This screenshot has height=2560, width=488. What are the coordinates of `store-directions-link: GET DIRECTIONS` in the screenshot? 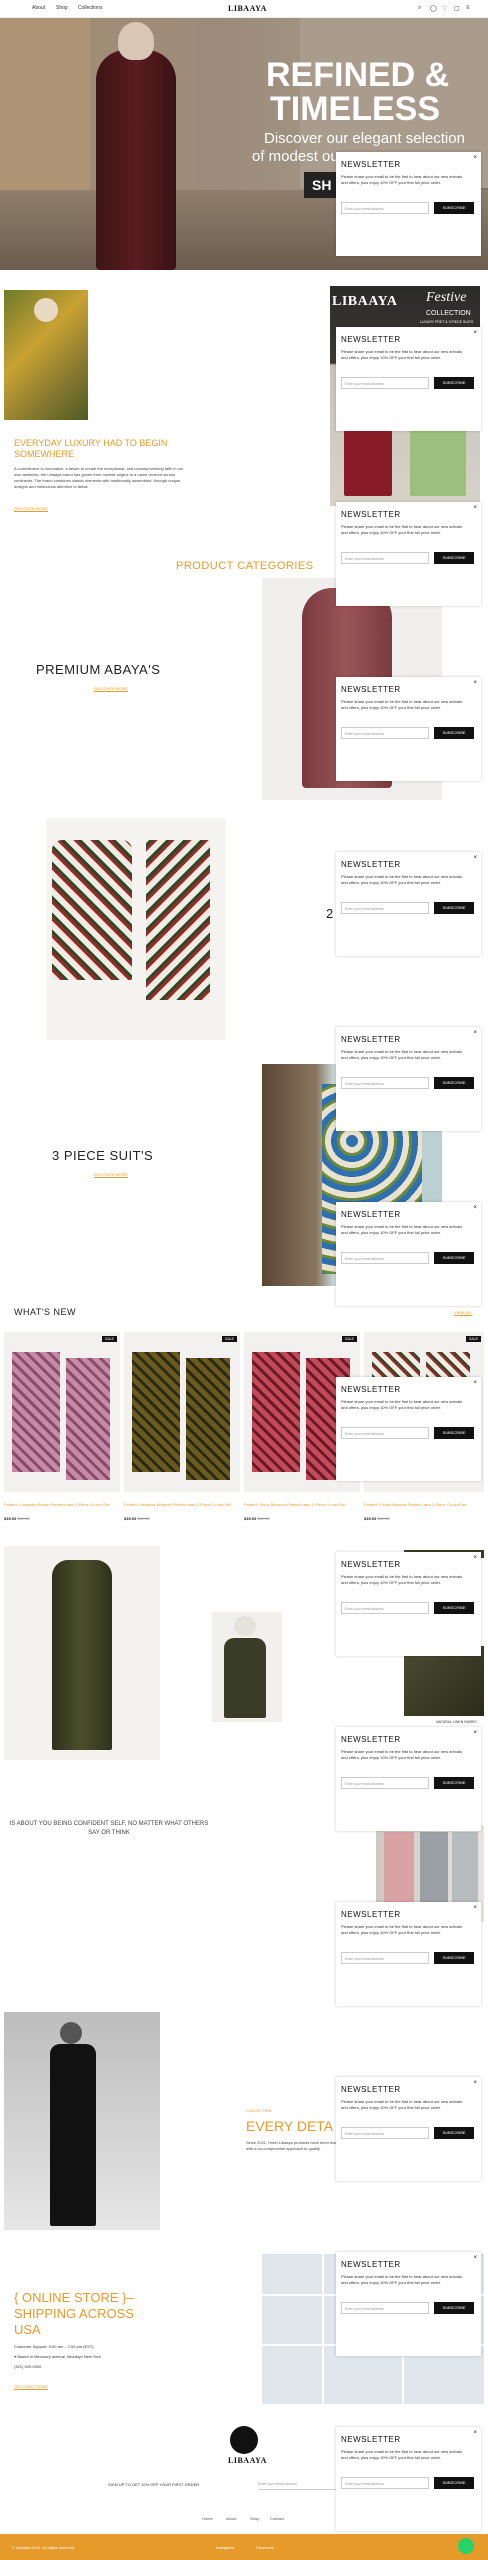 It's located at (31, 2386).